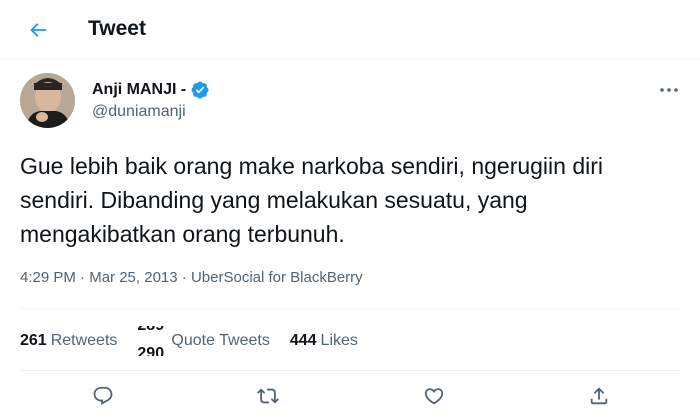 The image size is (700, 419). I want to click on page-title: Tweet, so click(117, 28).